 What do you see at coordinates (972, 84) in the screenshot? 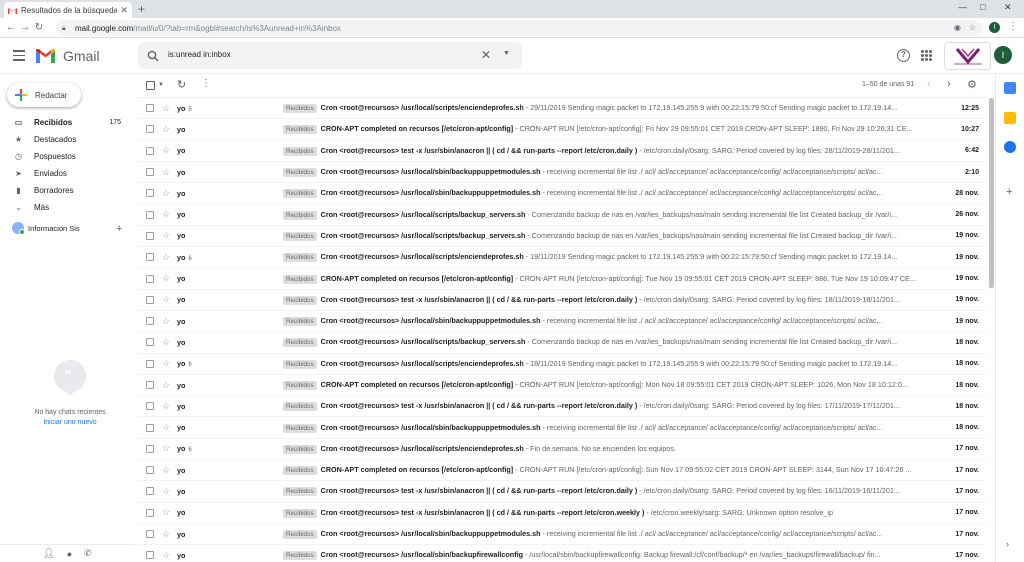
I see `settings-gear-icon: ⚙` at bounding box center [972, 84].